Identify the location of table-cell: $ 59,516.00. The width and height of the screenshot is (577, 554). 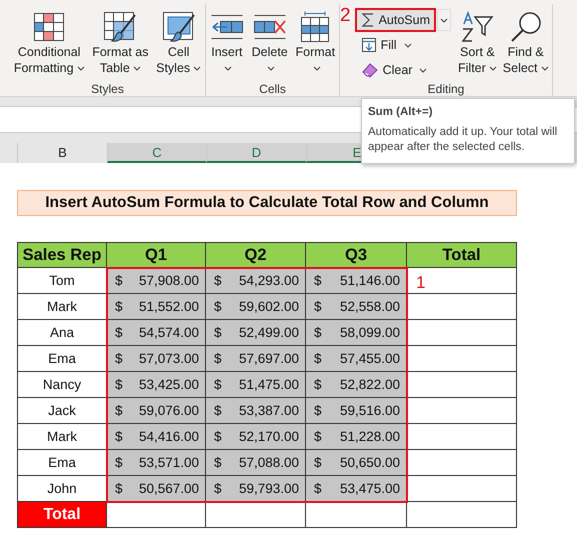
(356, 411).